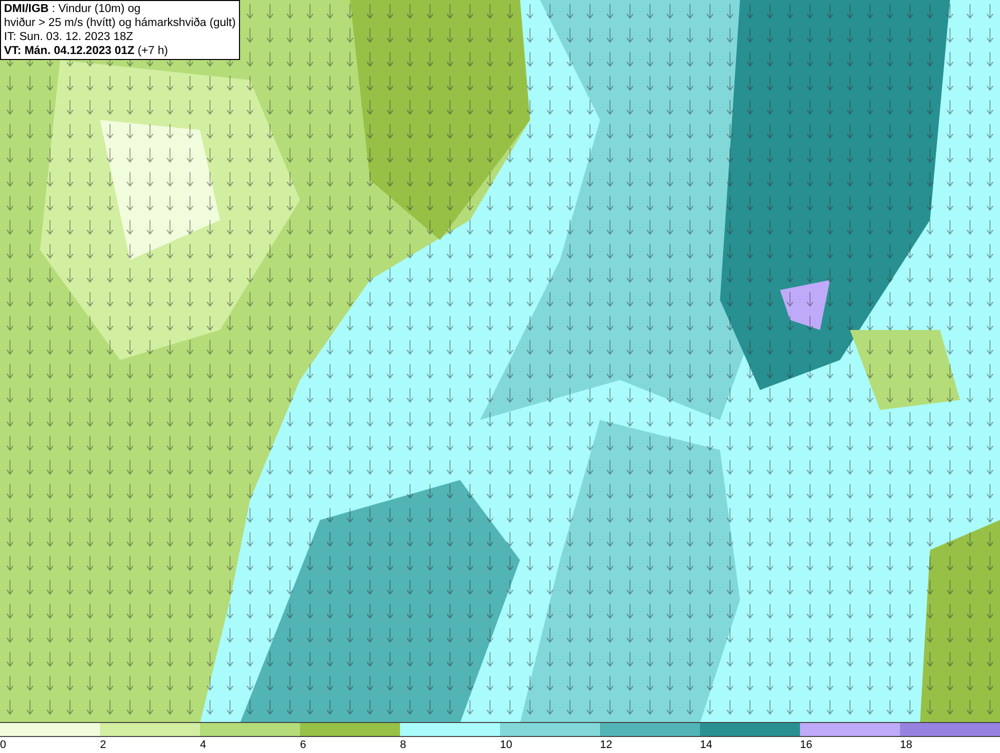 The width and height of the screenshot is (1000, 753). What do you see at coordinates (86, 51) in the screenshot?
I see `info-line: VT: Mán. 04.12.2023 01Z (+7 h)` at bounding box center [86, 51].